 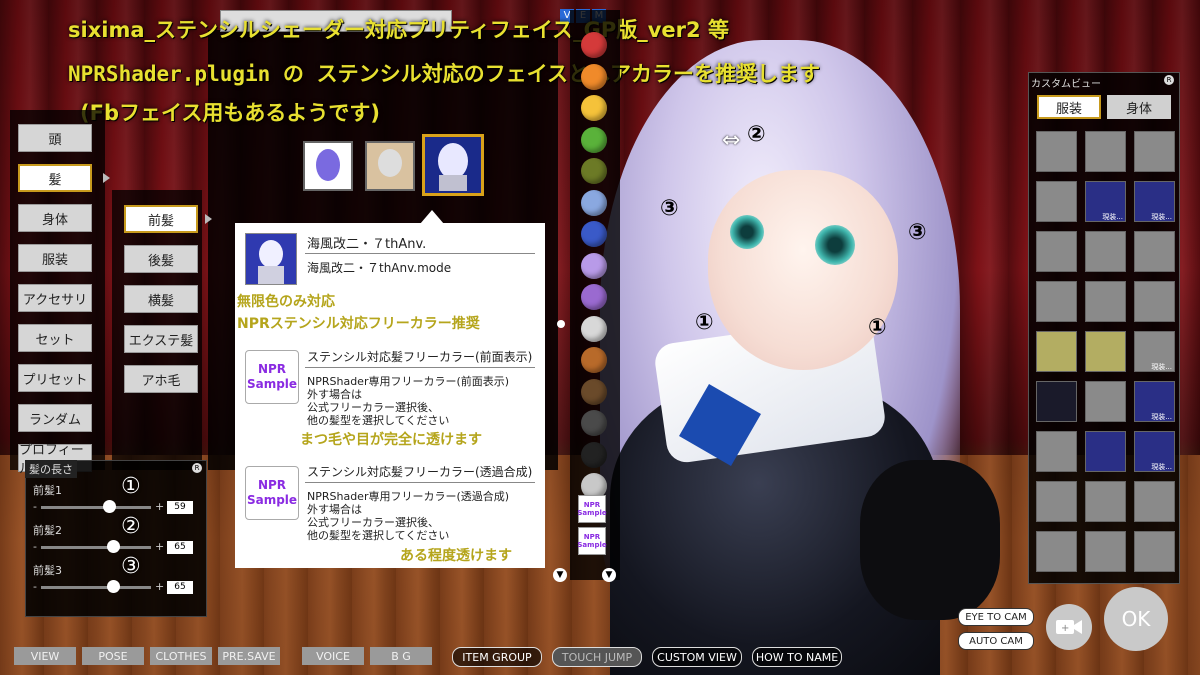 What do you see at coordinates (180, 587) in the screenshot?
I see `slider-value-2: 65` at bounding box center [180, 587].